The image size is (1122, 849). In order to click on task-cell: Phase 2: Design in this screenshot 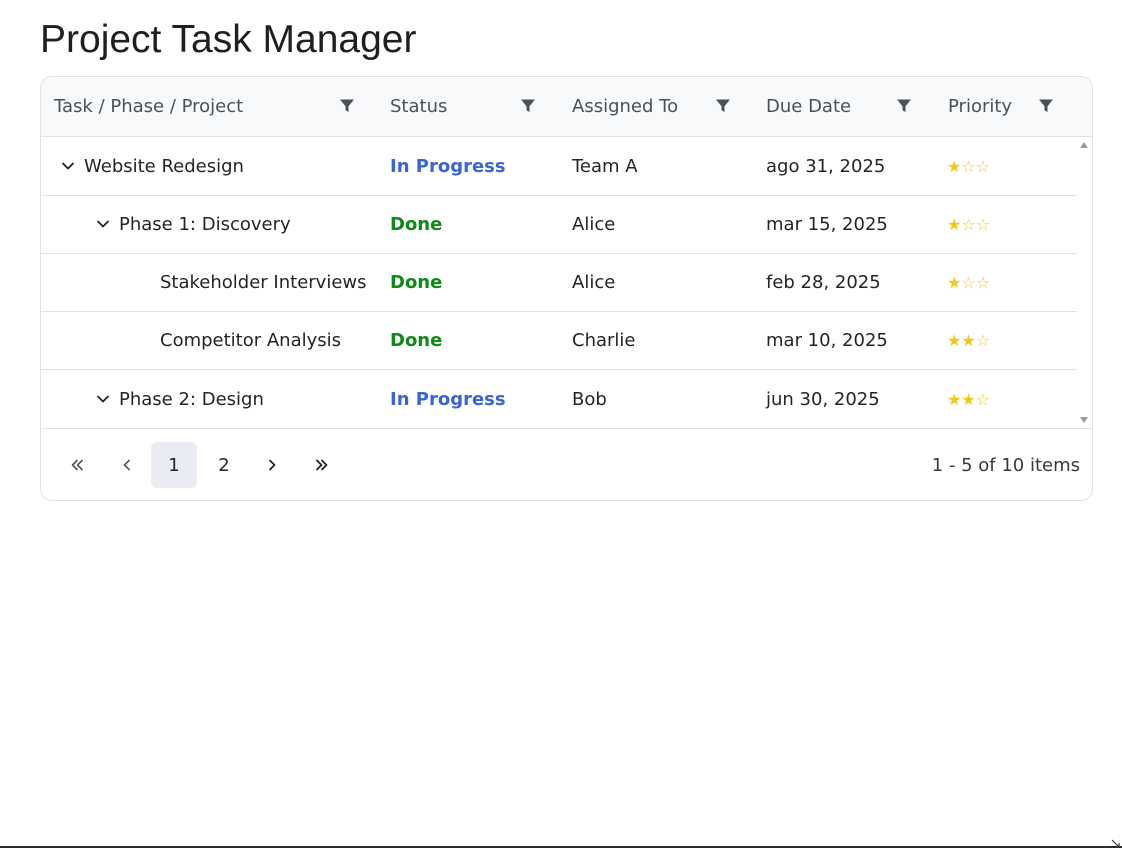, I will do `click(179, 399)`.